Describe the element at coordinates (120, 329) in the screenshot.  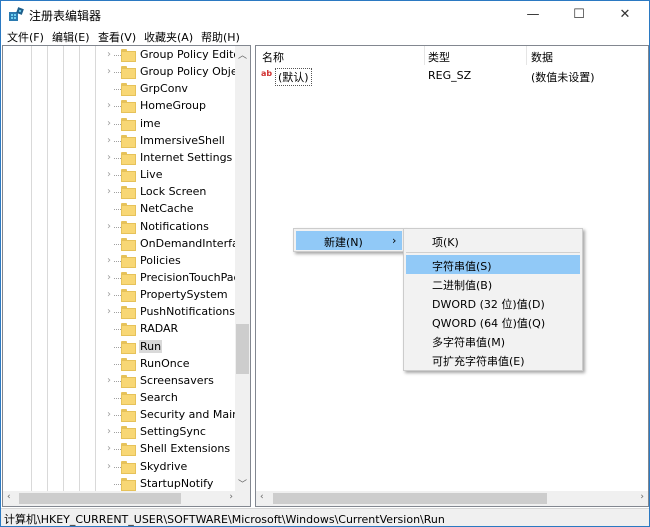
I see `tree-node: RADAR` at that location.